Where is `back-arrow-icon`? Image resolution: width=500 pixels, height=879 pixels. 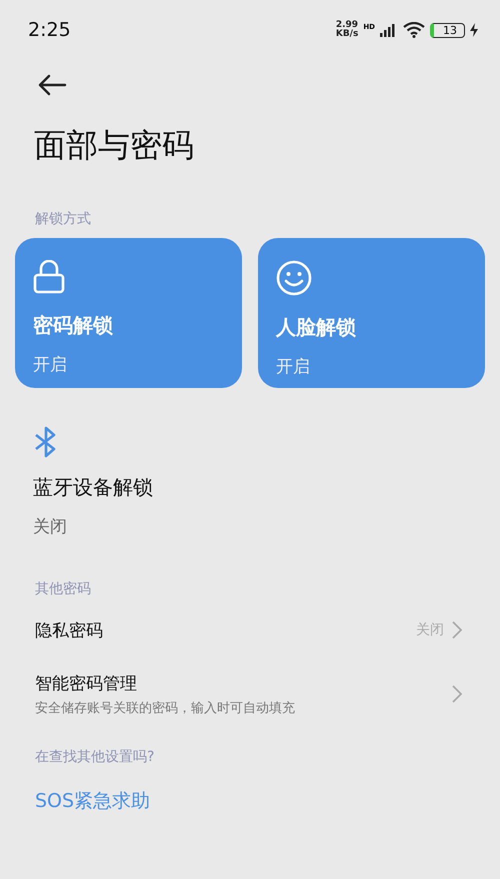 back-arrow-icon is located at coordinates (52, 85).